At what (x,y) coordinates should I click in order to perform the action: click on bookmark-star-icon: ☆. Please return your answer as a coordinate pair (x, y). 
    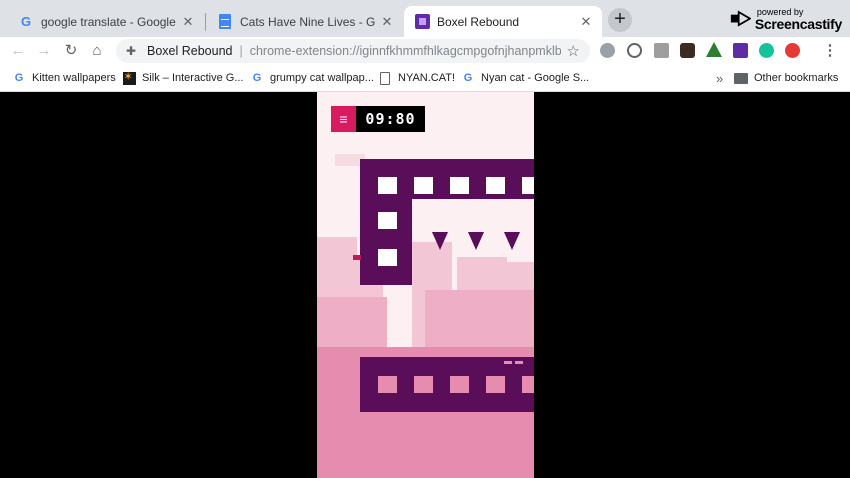
    Looking at the image, I should click on (573, 51).